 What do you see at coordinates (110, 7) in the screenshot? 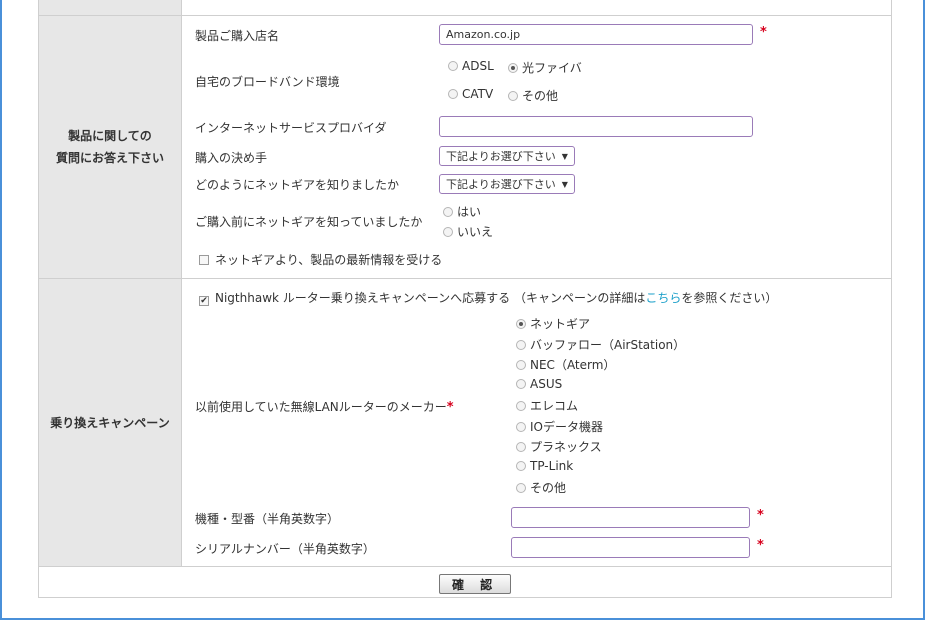
I see `top-row-header` at bounding box center [110, 7].